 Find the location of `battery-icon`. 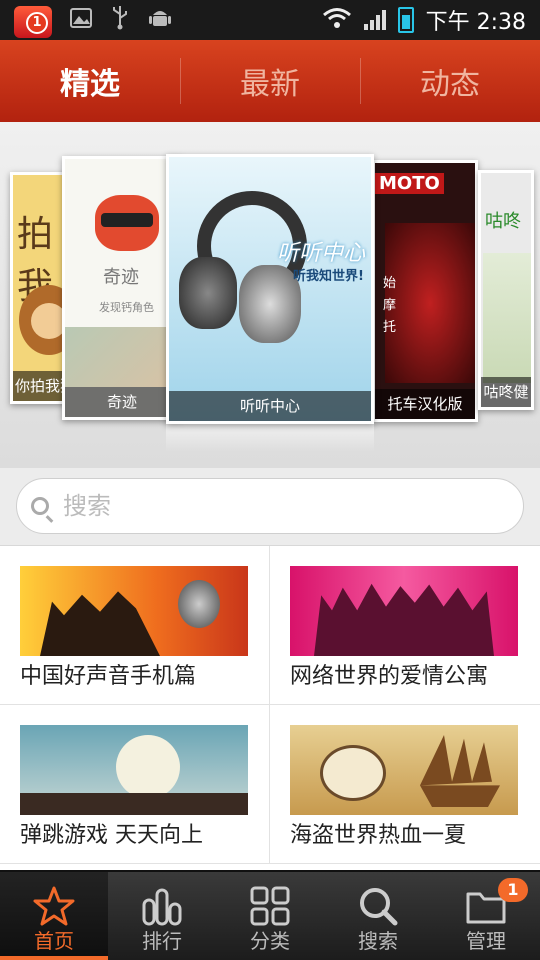

battery-icon is located at coordinates (405, 20).